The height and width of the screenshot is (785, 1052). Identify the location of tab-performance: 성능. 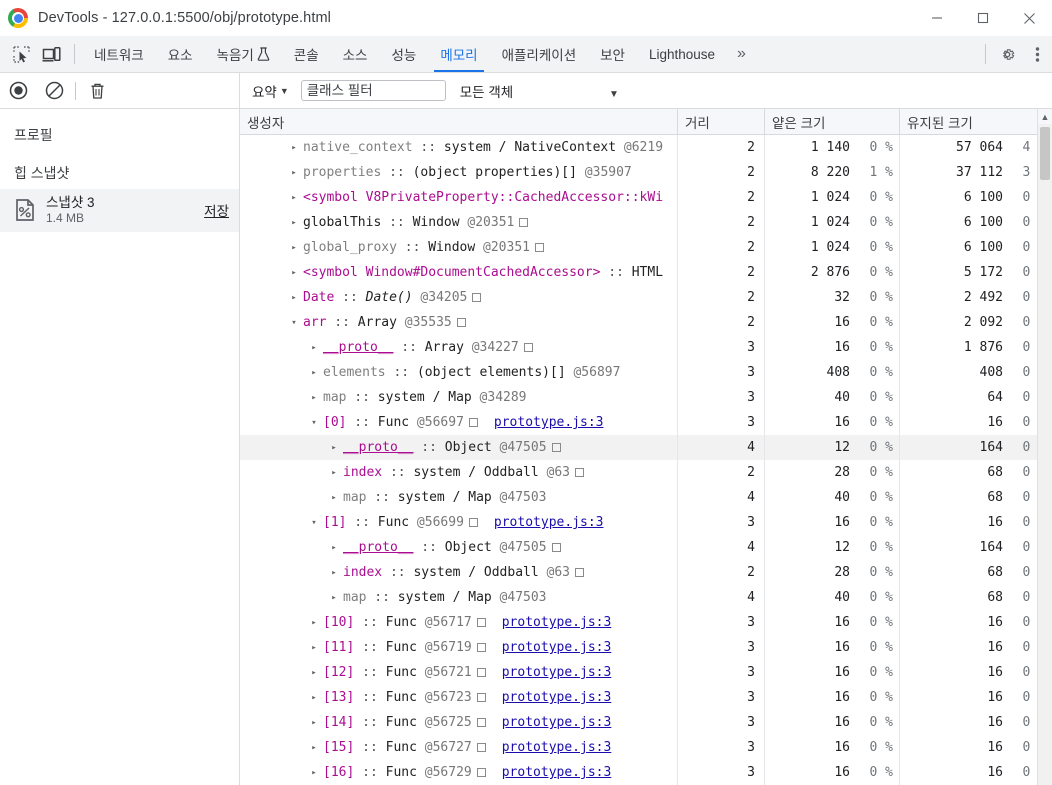
(403, 54).